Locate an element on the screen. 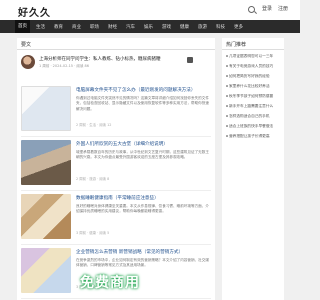 This screenshot has width=320, height=300. sidebar-item: 营养搭配让孩子长得更高 is located at coordinates (254, 136).